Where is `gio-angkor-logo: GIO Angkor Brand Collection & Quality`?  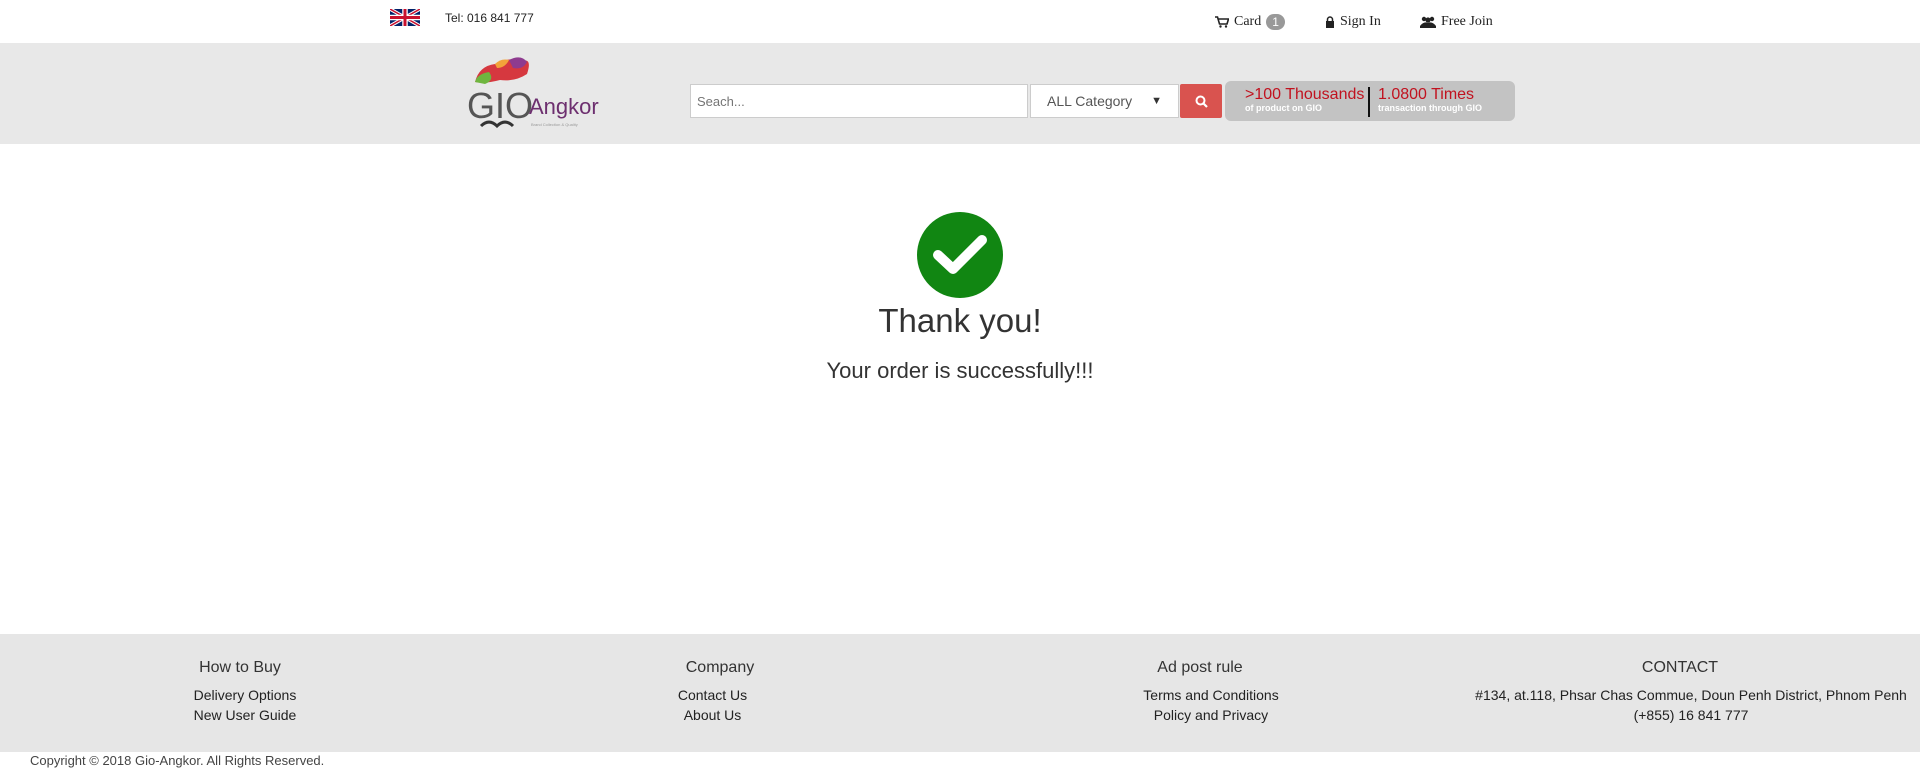 gio-angkor-logo: GIO Angkor Brand Collection & Quality is located at coordinates (535, 92).